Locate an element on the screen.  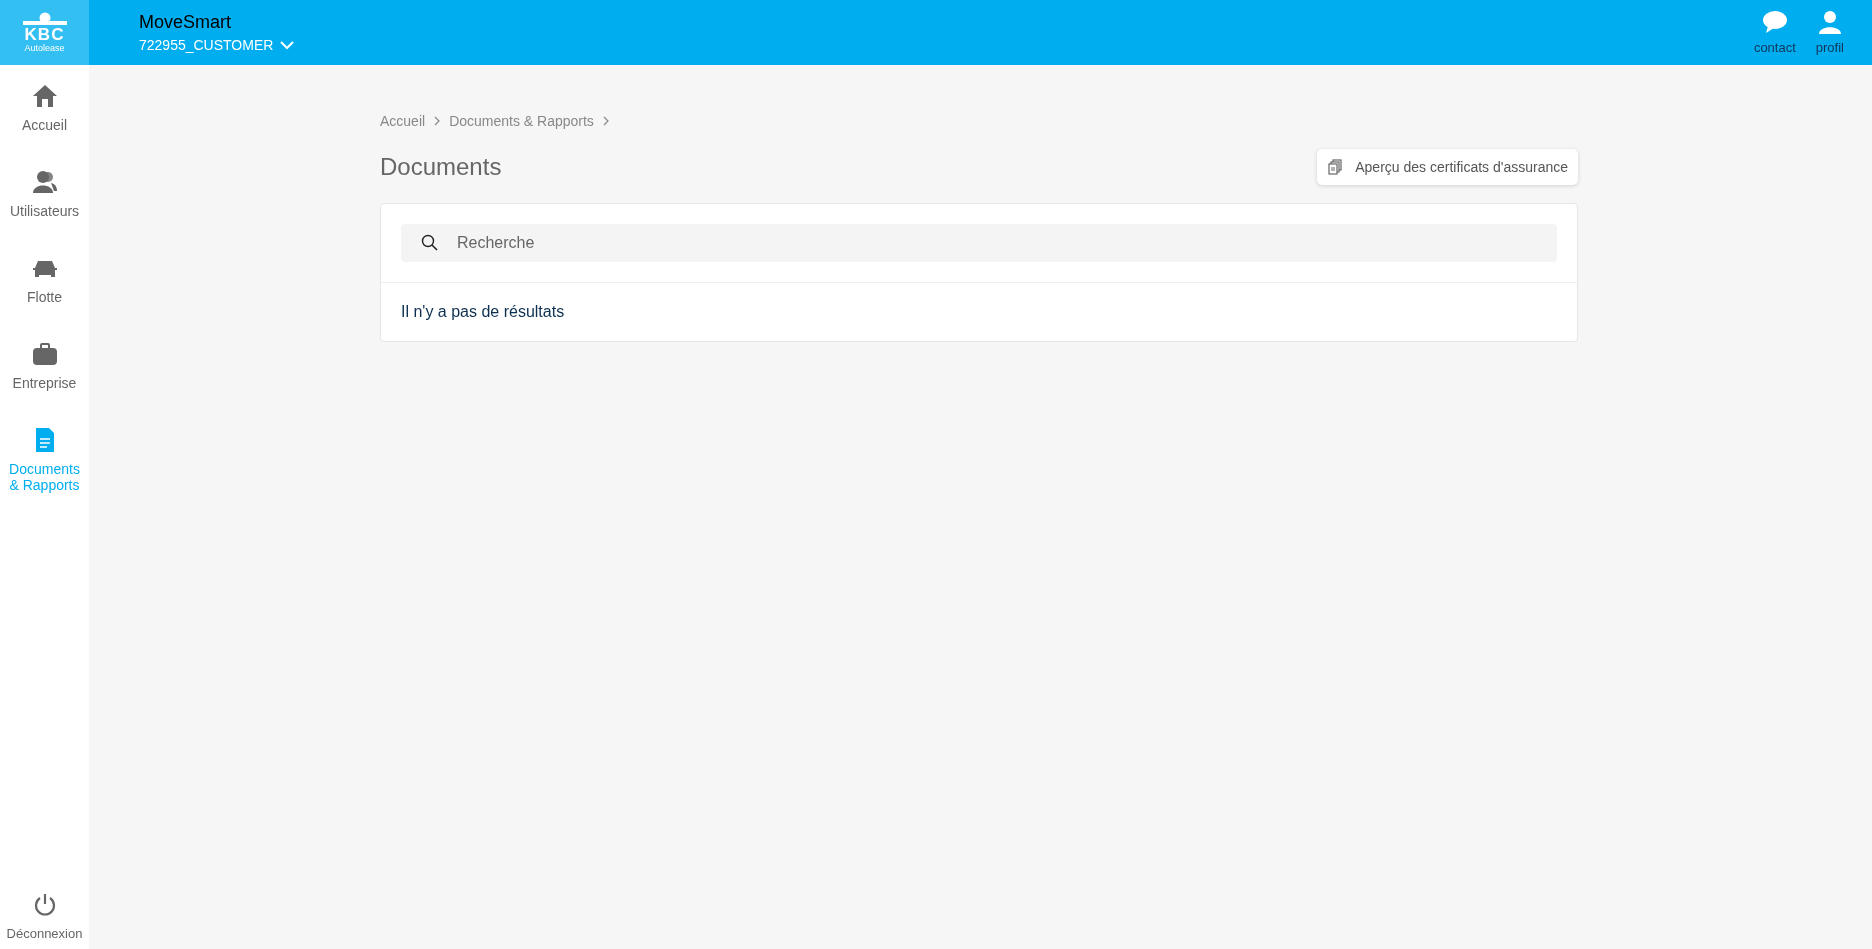
app-name: MoveSmart is located at coordinates (186, 22).